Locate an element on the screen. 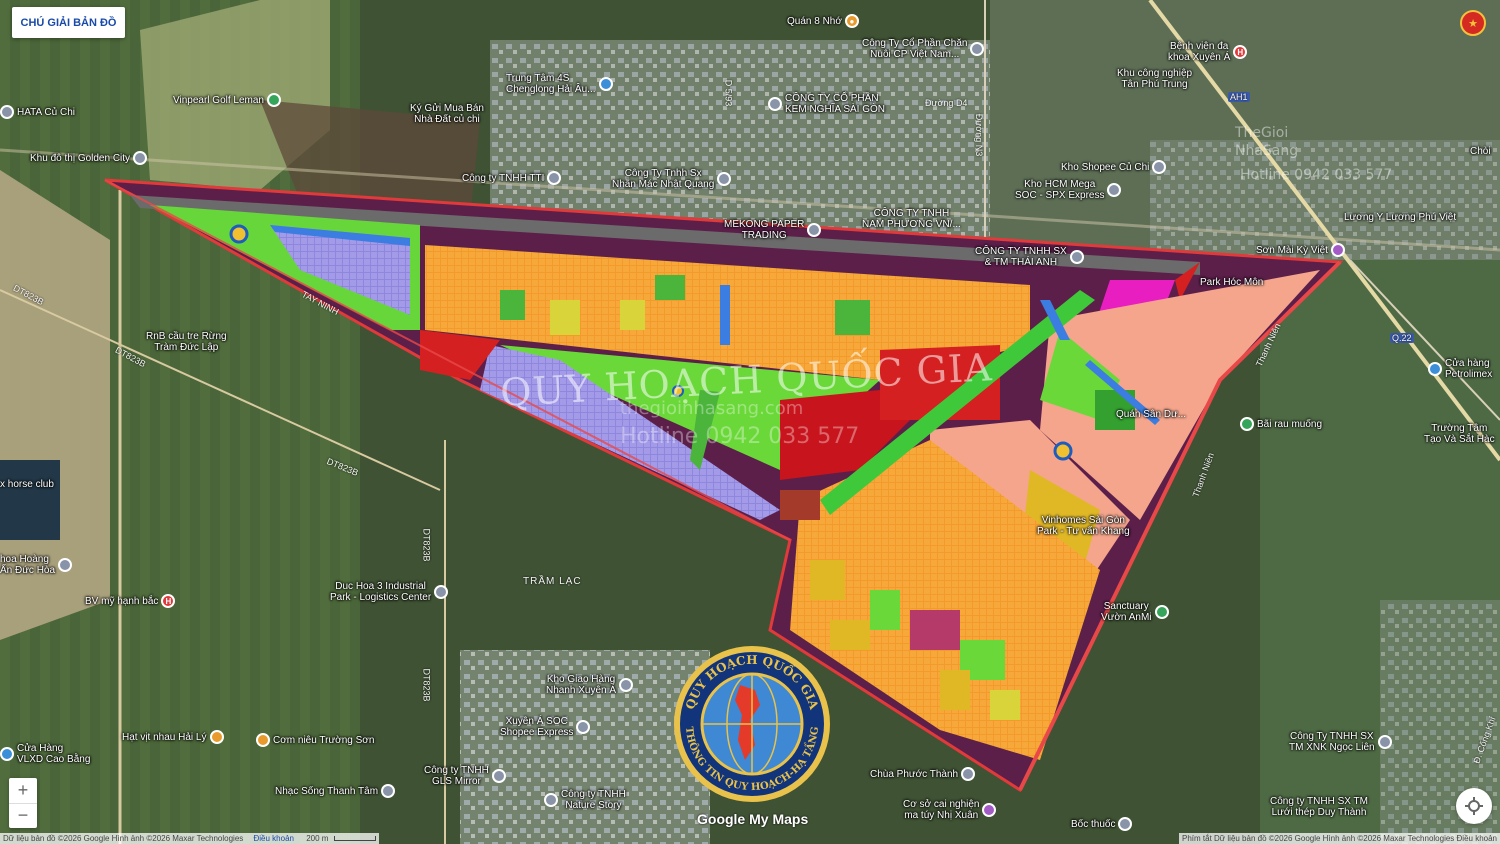  poi-benh-vien: Bệnh viện đa khoa Xuyên ÁH is located at coordinates (1208, 52).